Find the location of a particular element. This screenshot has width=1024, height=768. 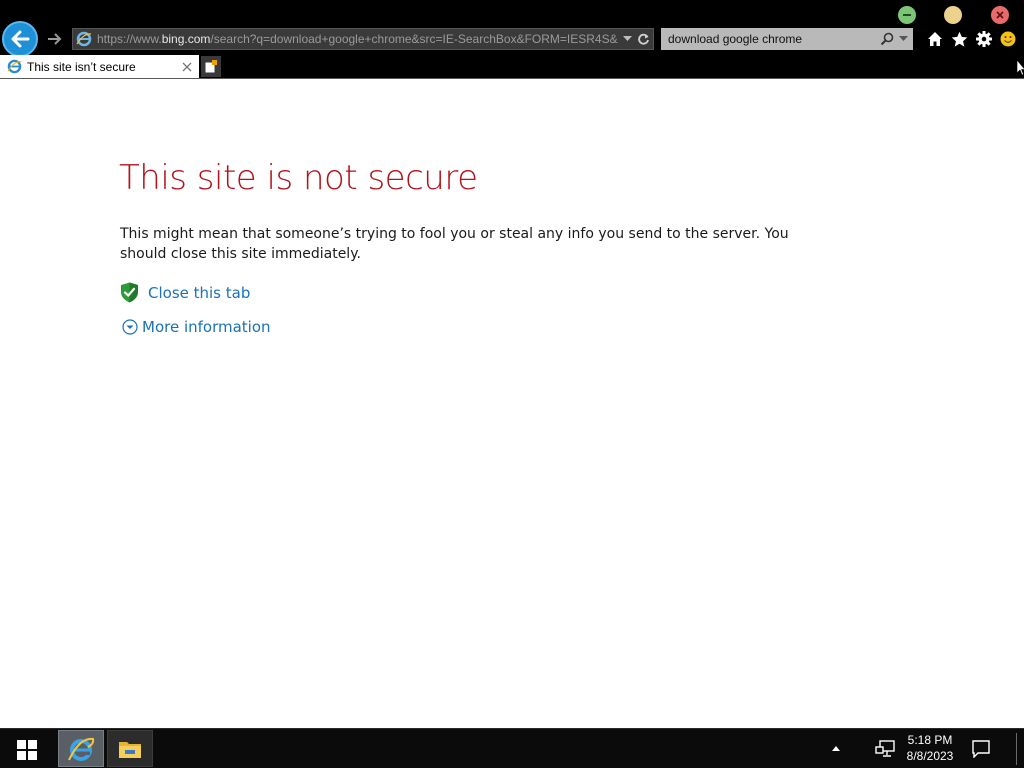

star-icon is located at coordinates (959, 39).